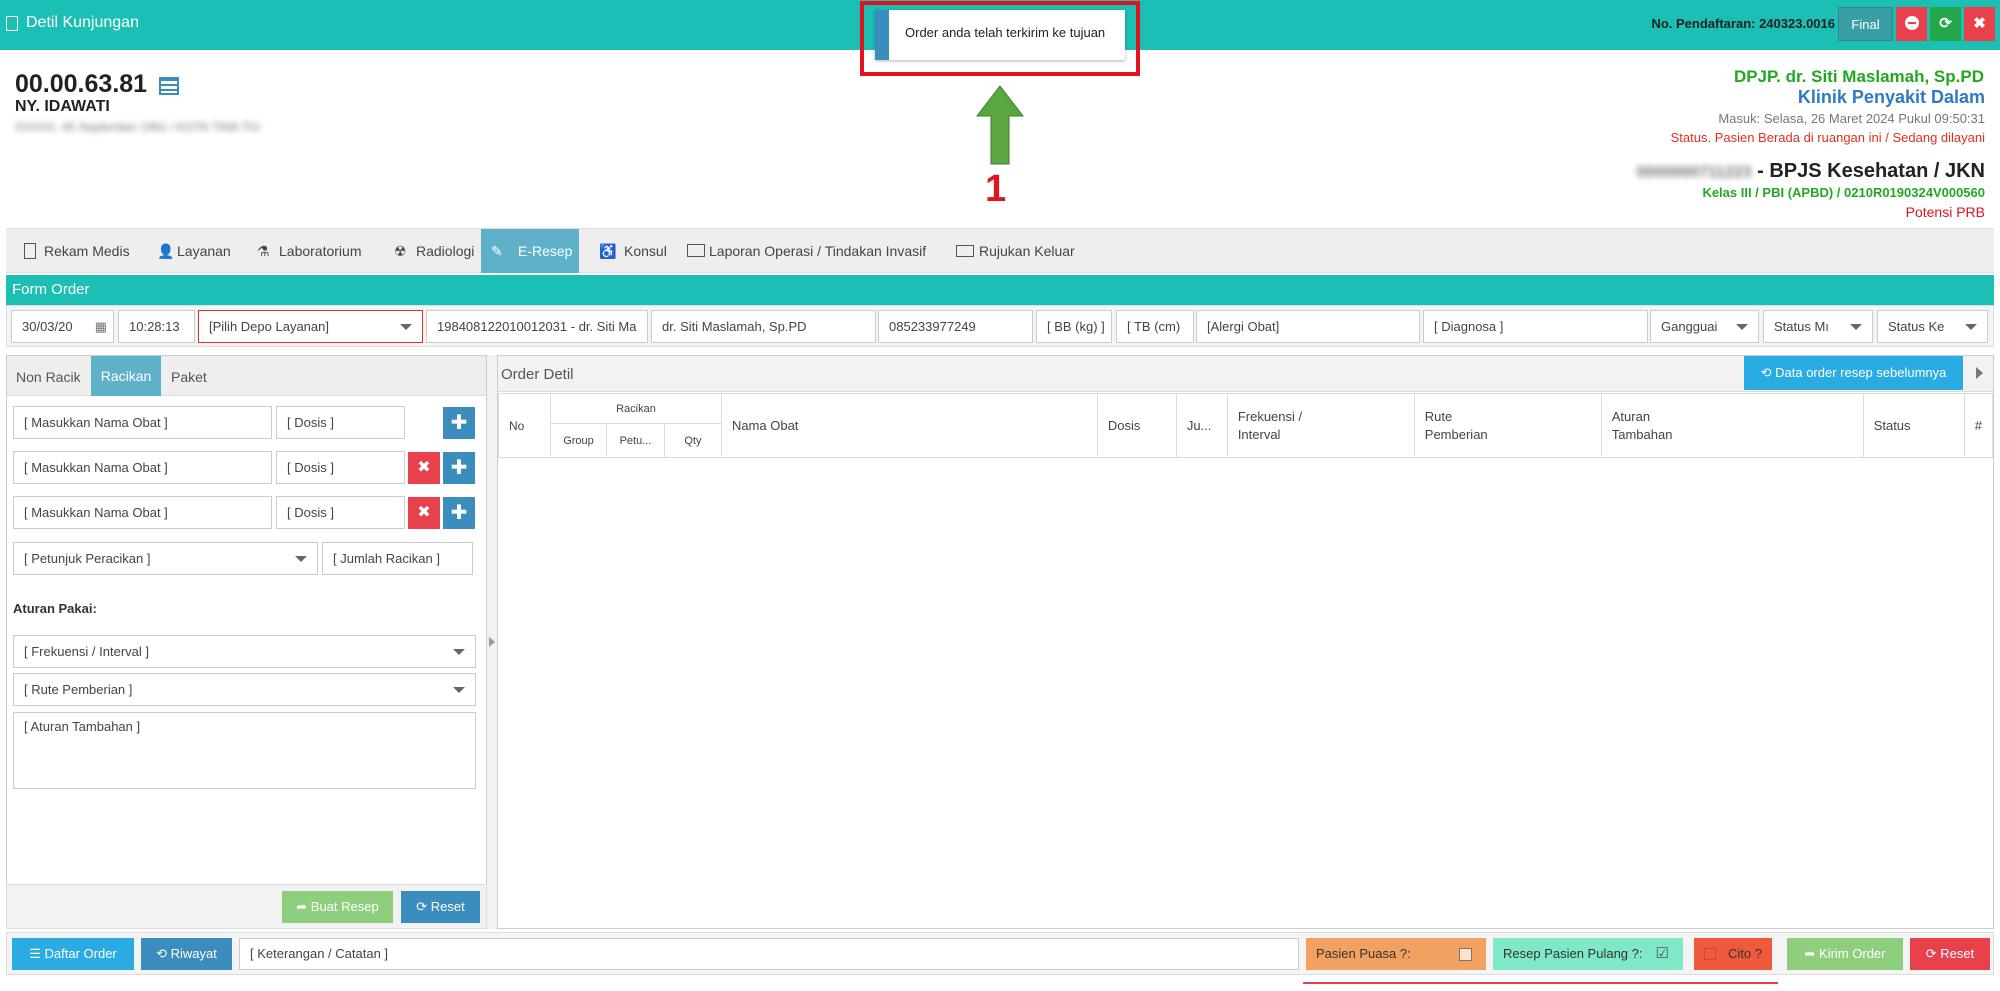 The width and height of the screenshot is (2000, 991). I want to click on envelope-icon, so click(965, 251).